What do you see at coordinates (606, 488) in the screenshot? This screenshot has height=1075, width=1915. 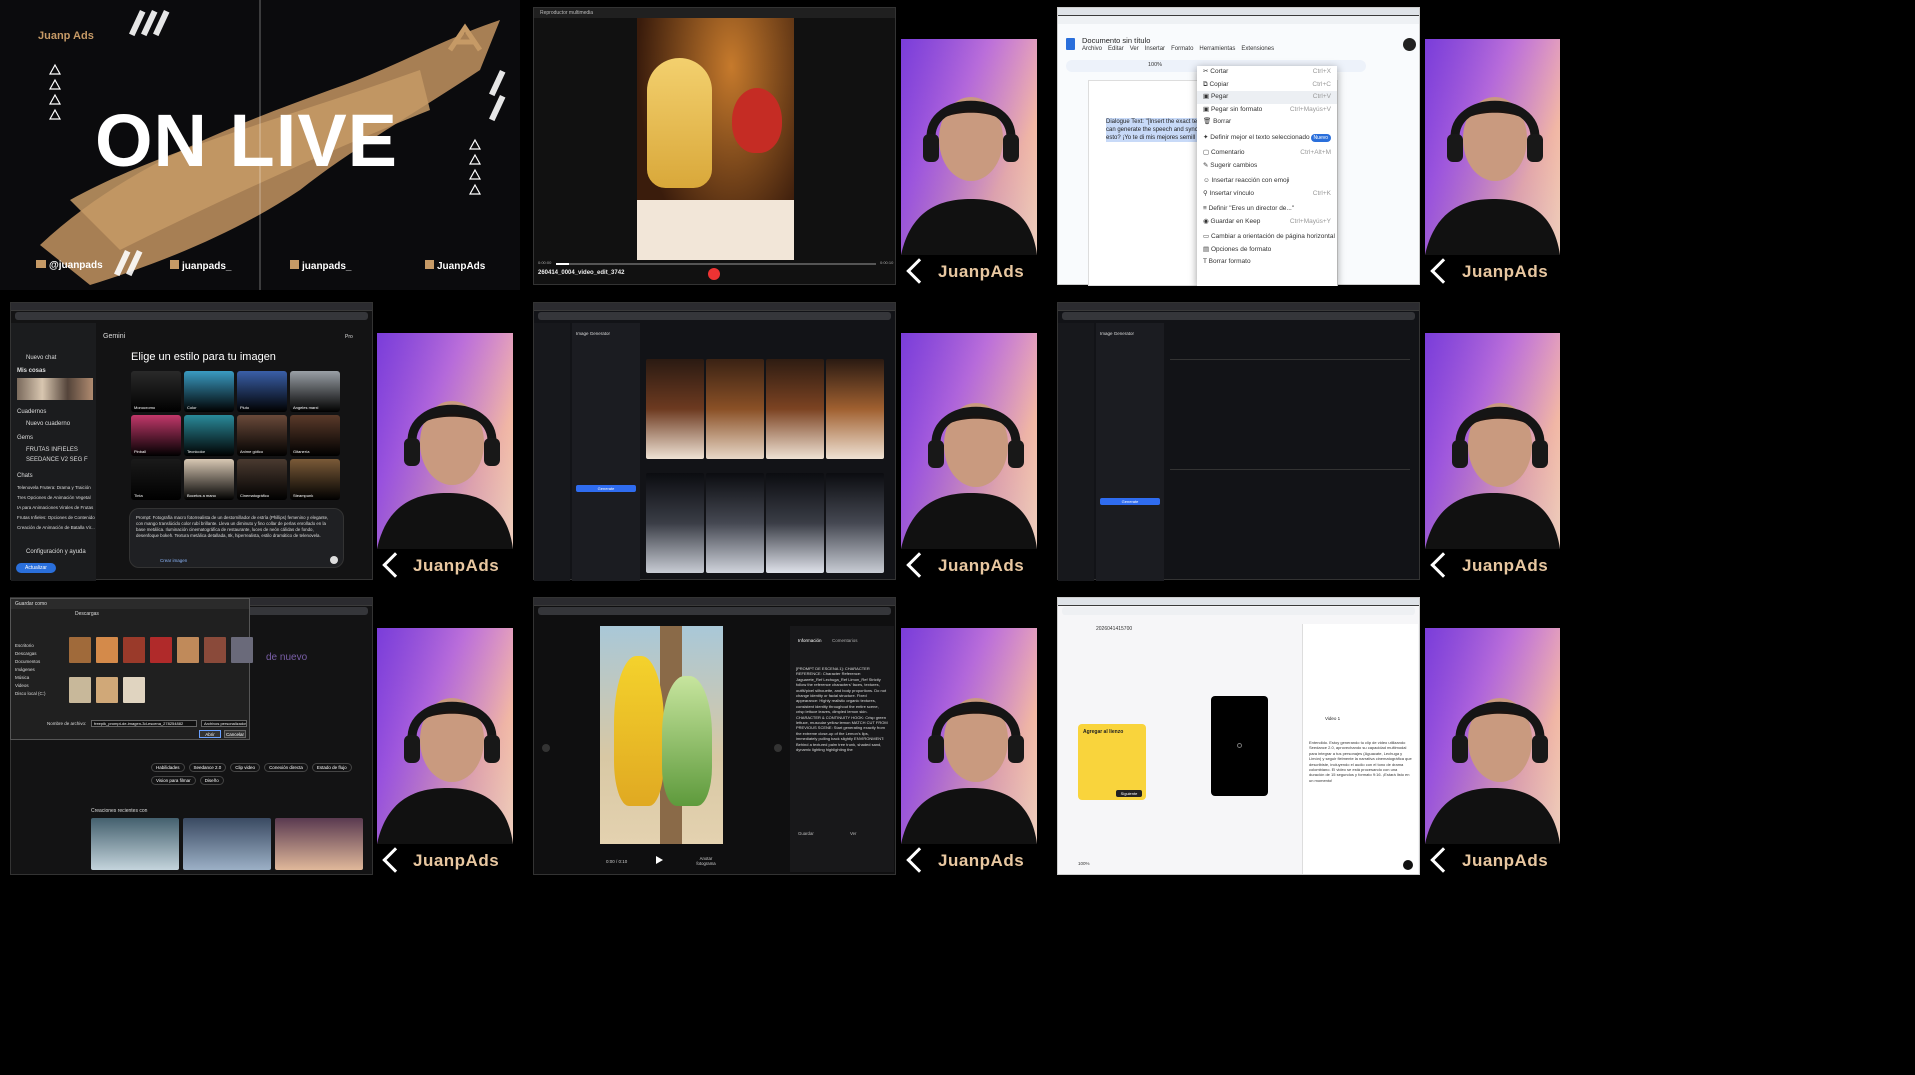 I see `generate-button: Generate` at bounding box center [606, 488].